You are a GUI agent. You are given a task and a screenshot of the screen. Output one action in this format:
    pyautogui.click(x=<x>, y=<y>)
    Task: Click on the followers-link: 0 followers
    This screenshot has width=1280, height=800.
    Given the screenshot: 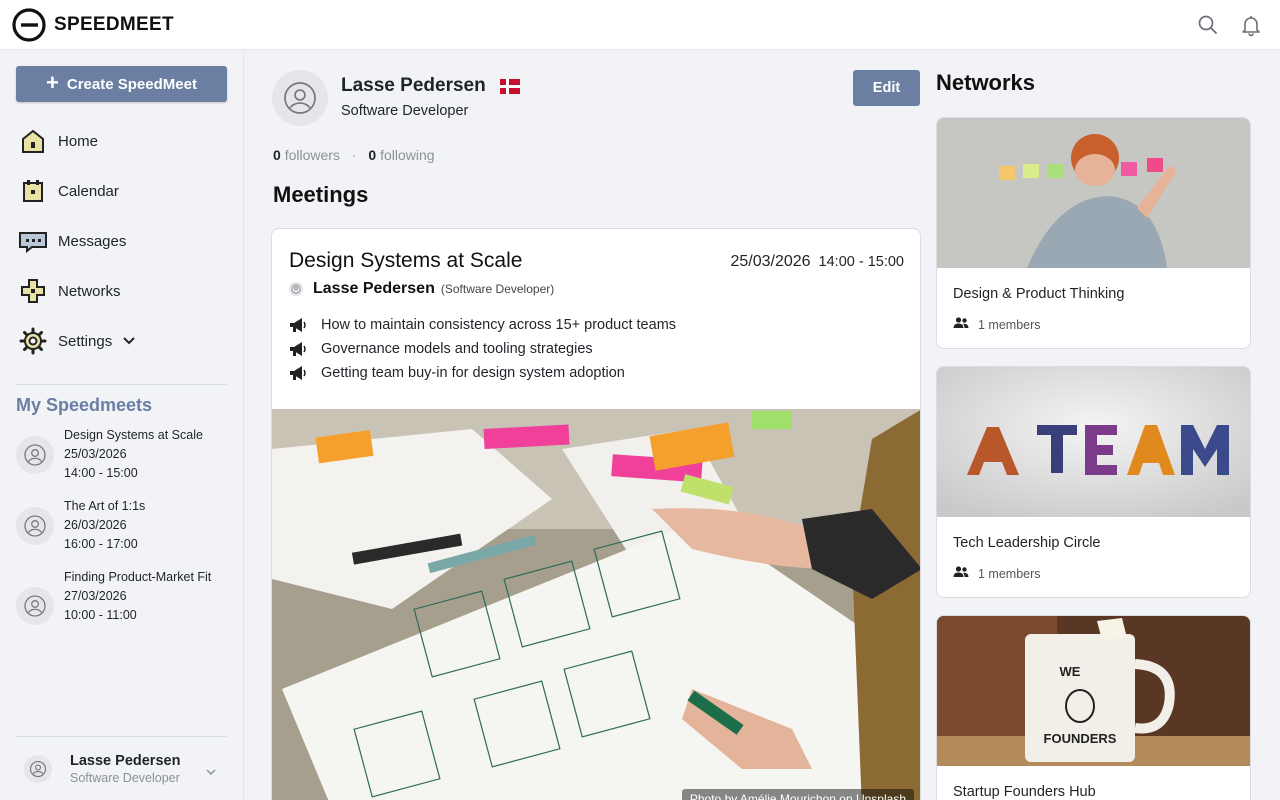 What is the action you would take?
    pyautogui.click(x=306, y=155)
    